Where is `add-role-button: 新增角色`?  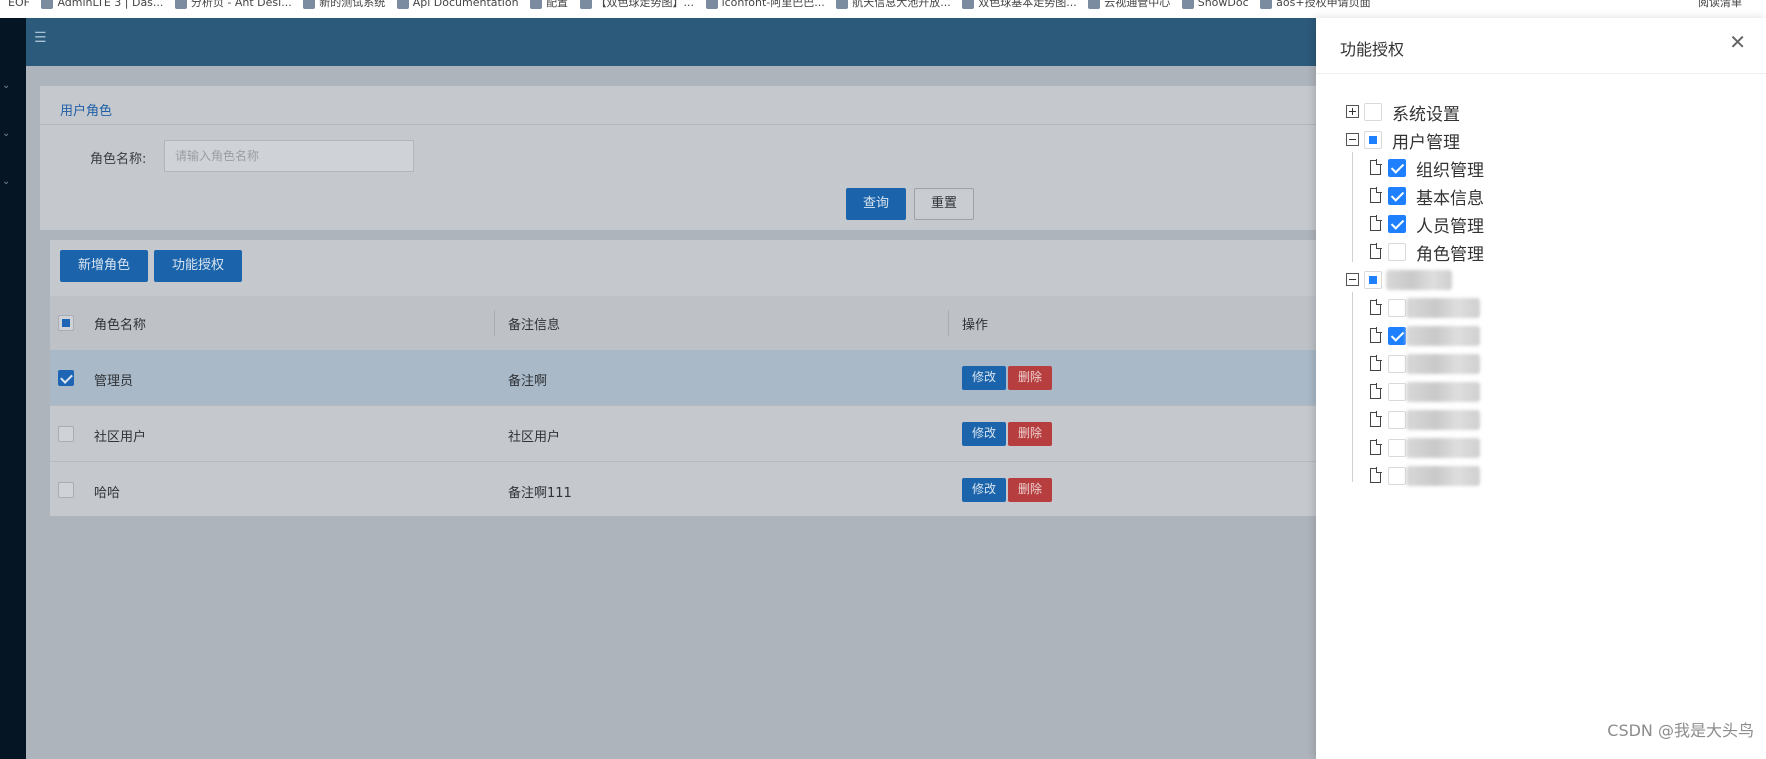
add-role-button: 新增角色 is located at coordinates (104, 266).